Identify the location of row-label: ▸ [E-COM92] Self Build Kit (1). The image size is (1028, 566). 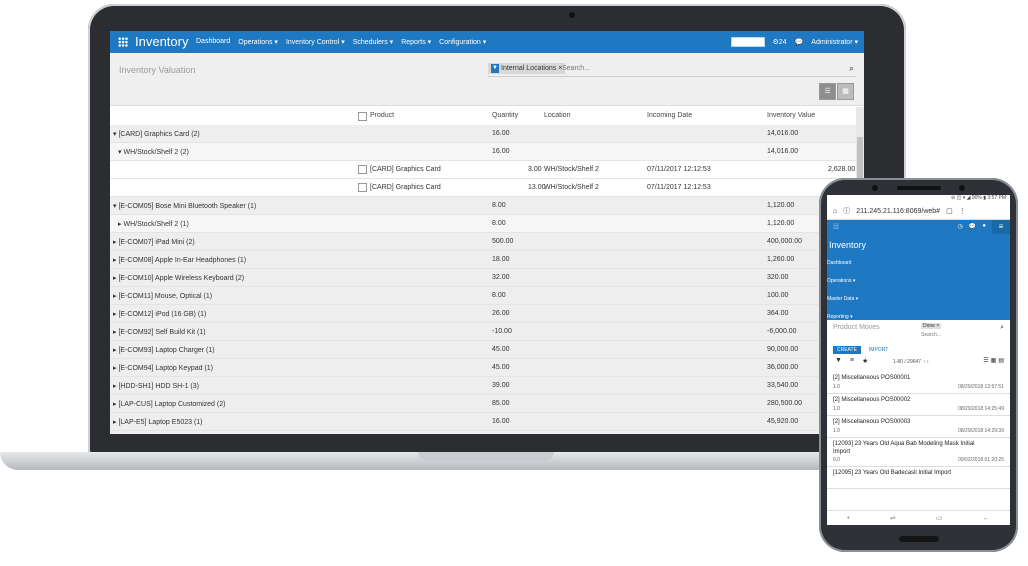
(159, 332).